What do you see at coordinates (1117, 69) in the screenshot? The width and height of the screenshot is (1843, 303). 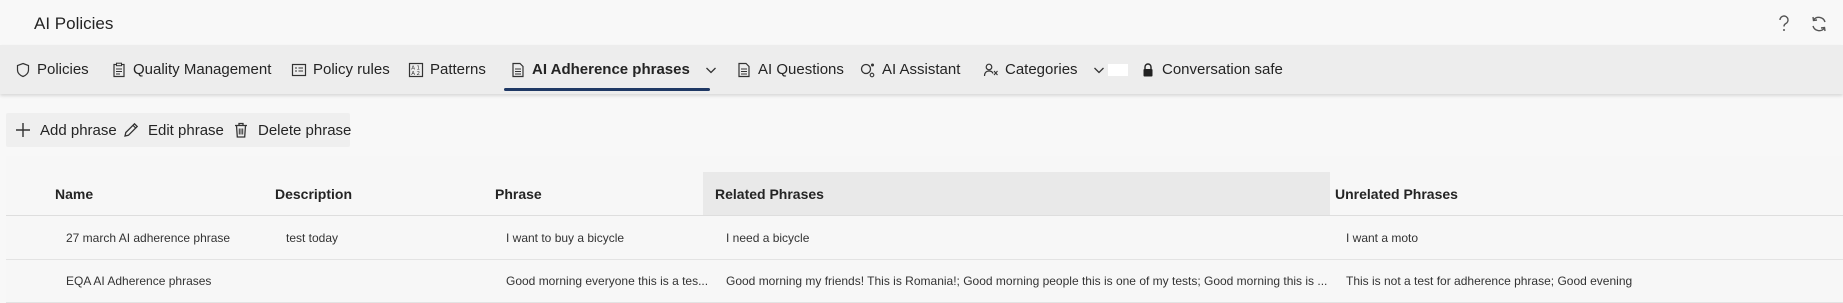 I see `dropdown-field` at bounding box center [1117, 69].